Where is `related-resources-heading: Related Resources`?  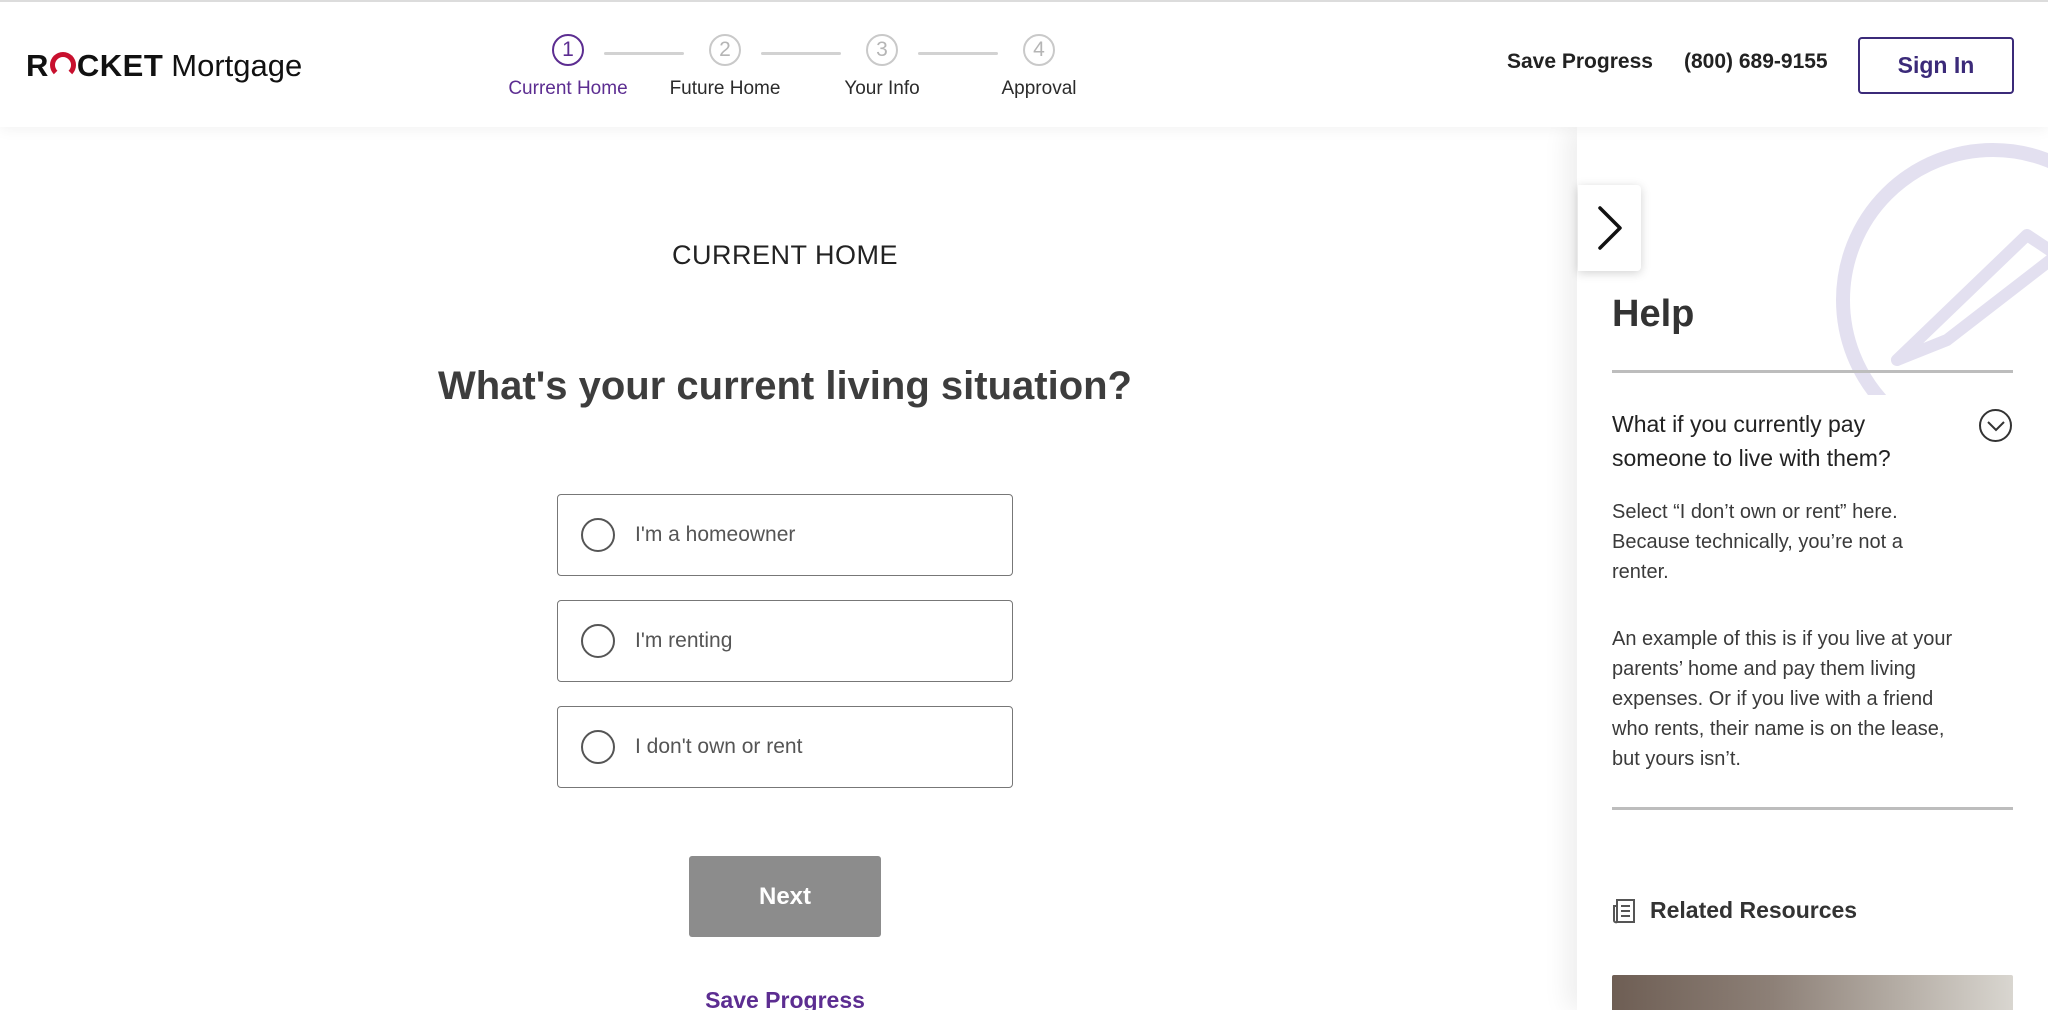 related-resources-heading: Related Resources is located at coordinates (1734, 910).